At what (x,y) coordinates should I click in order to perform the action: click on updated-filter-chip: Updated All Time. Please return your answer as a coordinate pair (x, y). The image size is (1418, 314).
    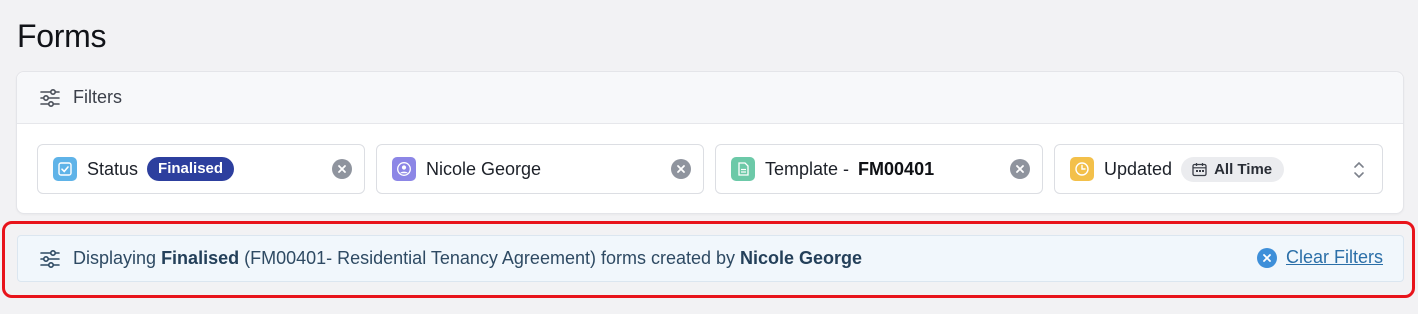
    Looking at the image, I should click on (1218, 169).